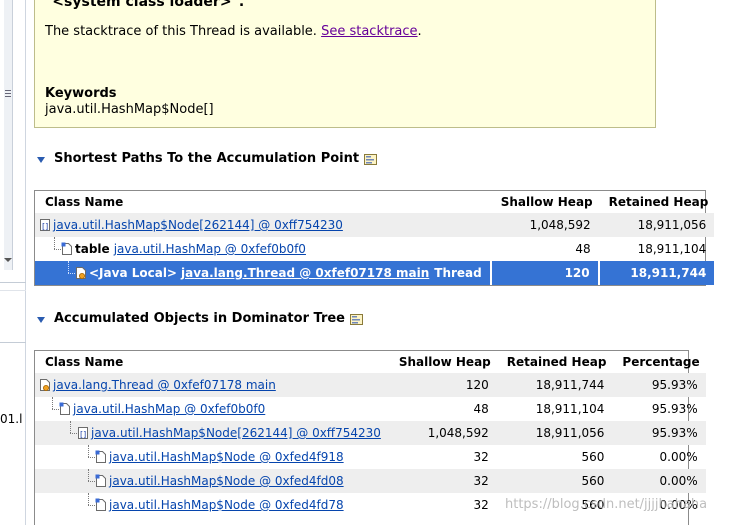  I want to click on object-link: java.util.HashMap$Node @ 0xfed4fd78, so click(226, 505).